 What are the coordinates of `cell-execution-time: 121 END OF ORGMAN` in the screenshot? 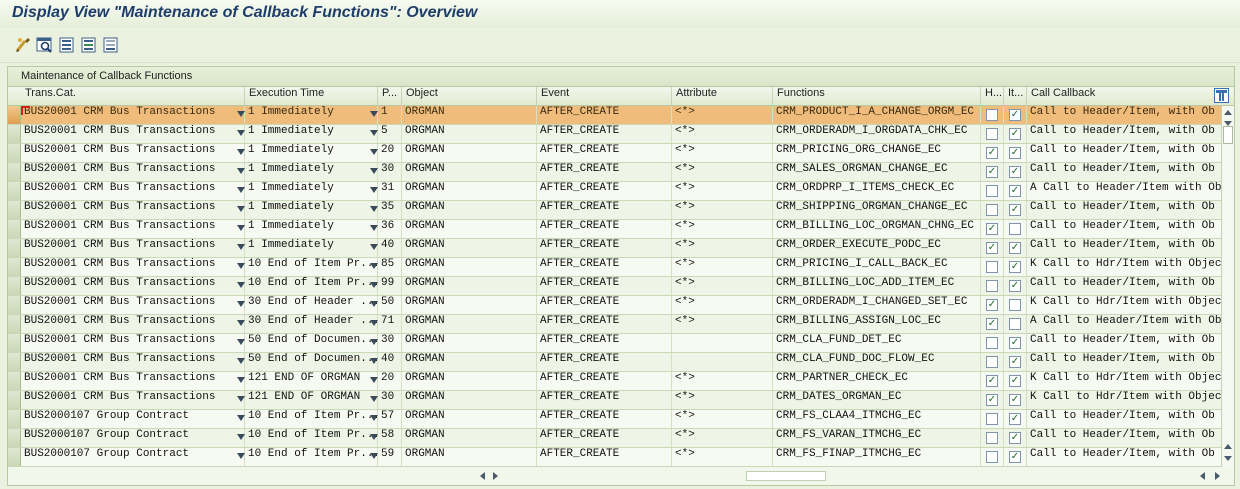 It's located at (311, 400).